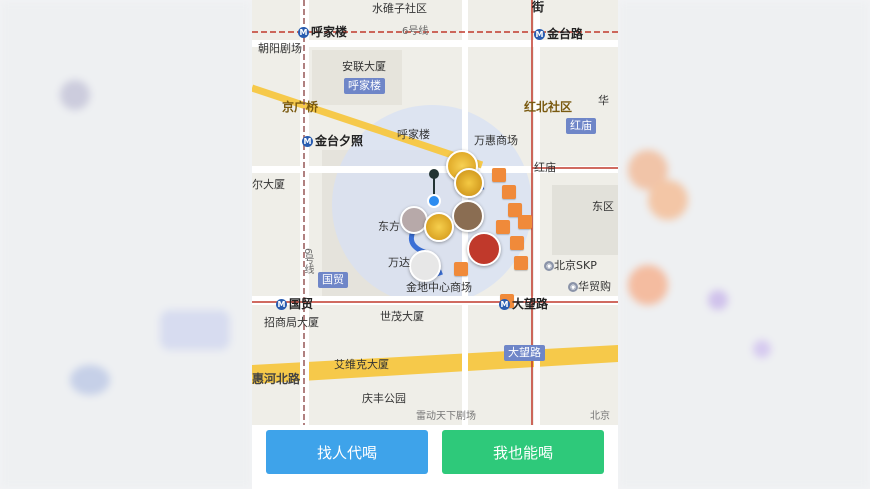 The image size is (870, 489). What do you see at coordinates (268, 184) in the screenshot?
I see `map-label: 尔大厦` at bounding box center [268, 184].